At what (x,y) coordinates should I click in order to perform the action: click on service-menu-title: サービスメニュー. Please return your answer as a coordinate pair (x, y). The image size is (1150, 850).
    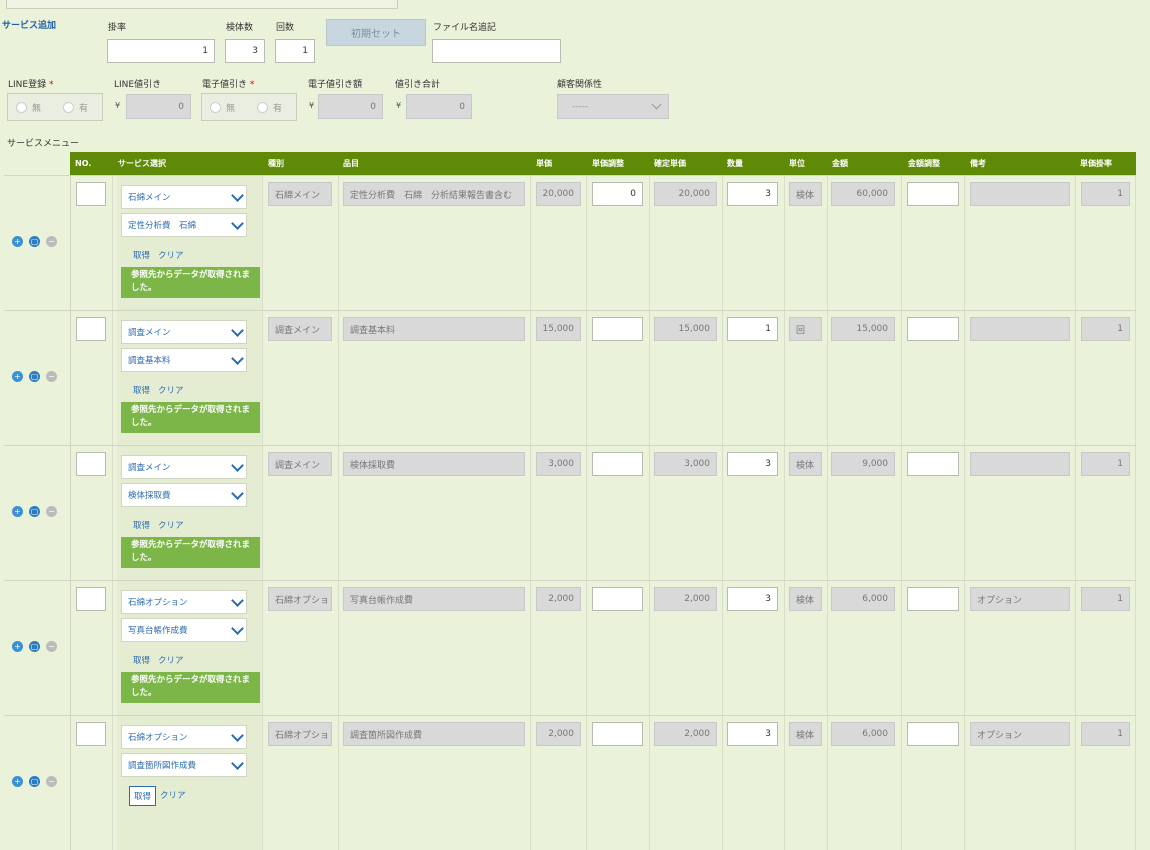
    Looking at the image, I should click on (43, 144).